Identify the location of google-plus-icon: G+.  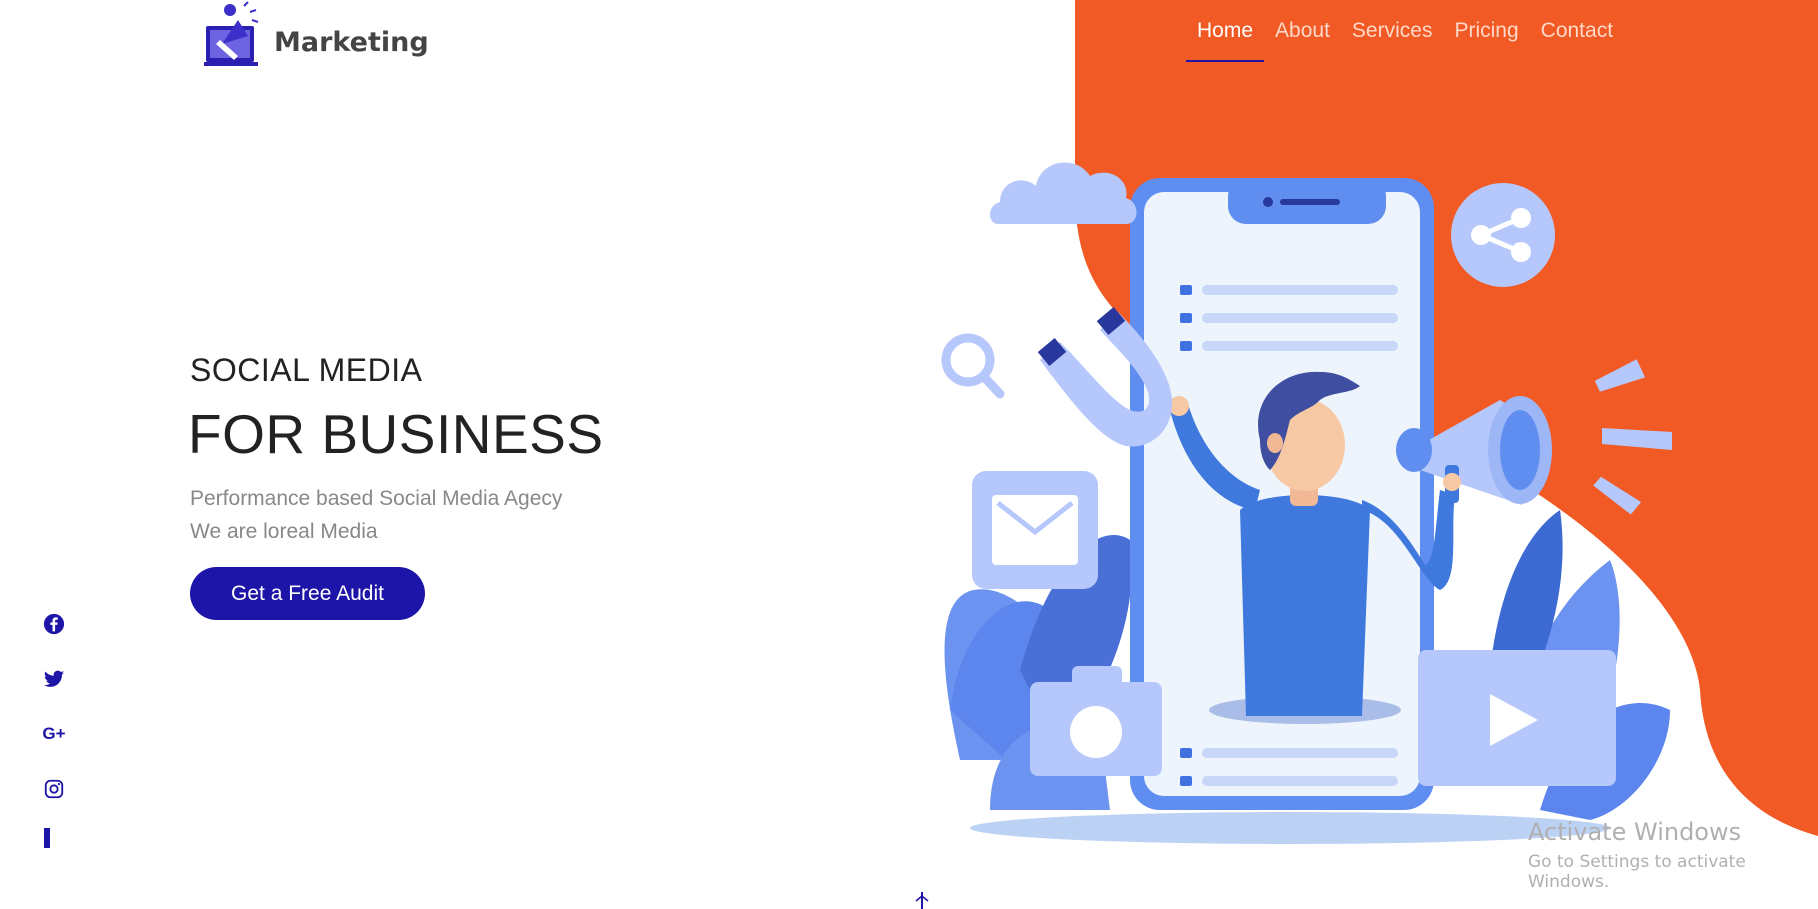
(54, 734).